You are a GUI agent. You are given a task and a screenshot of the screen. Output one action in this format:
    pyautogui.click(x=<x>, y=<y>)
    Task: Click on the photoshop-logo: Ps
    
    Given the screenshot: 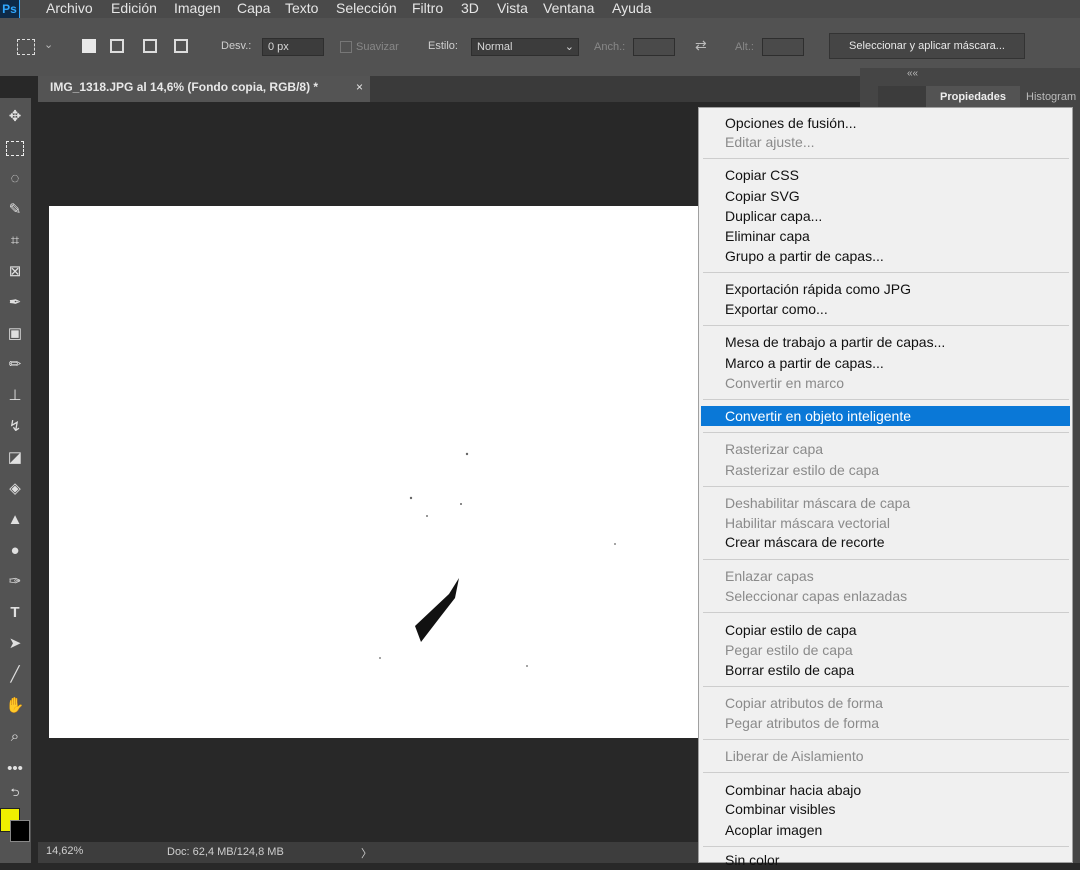 What is the action you would take?
    pyautogui.click(x=10, y=9)
    